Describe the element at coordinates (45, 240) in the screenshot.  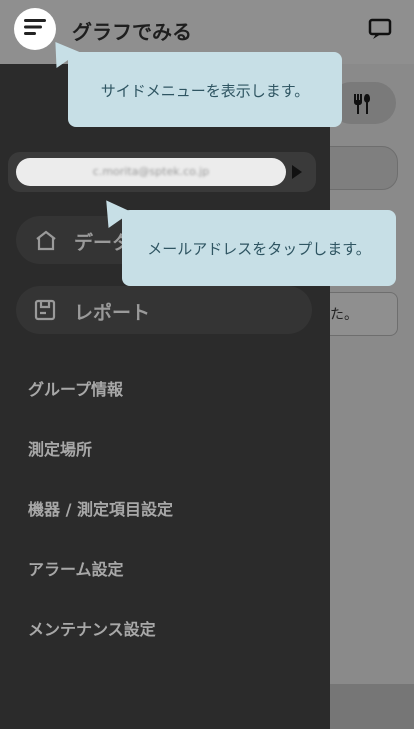
I see `home-icon` at that location.